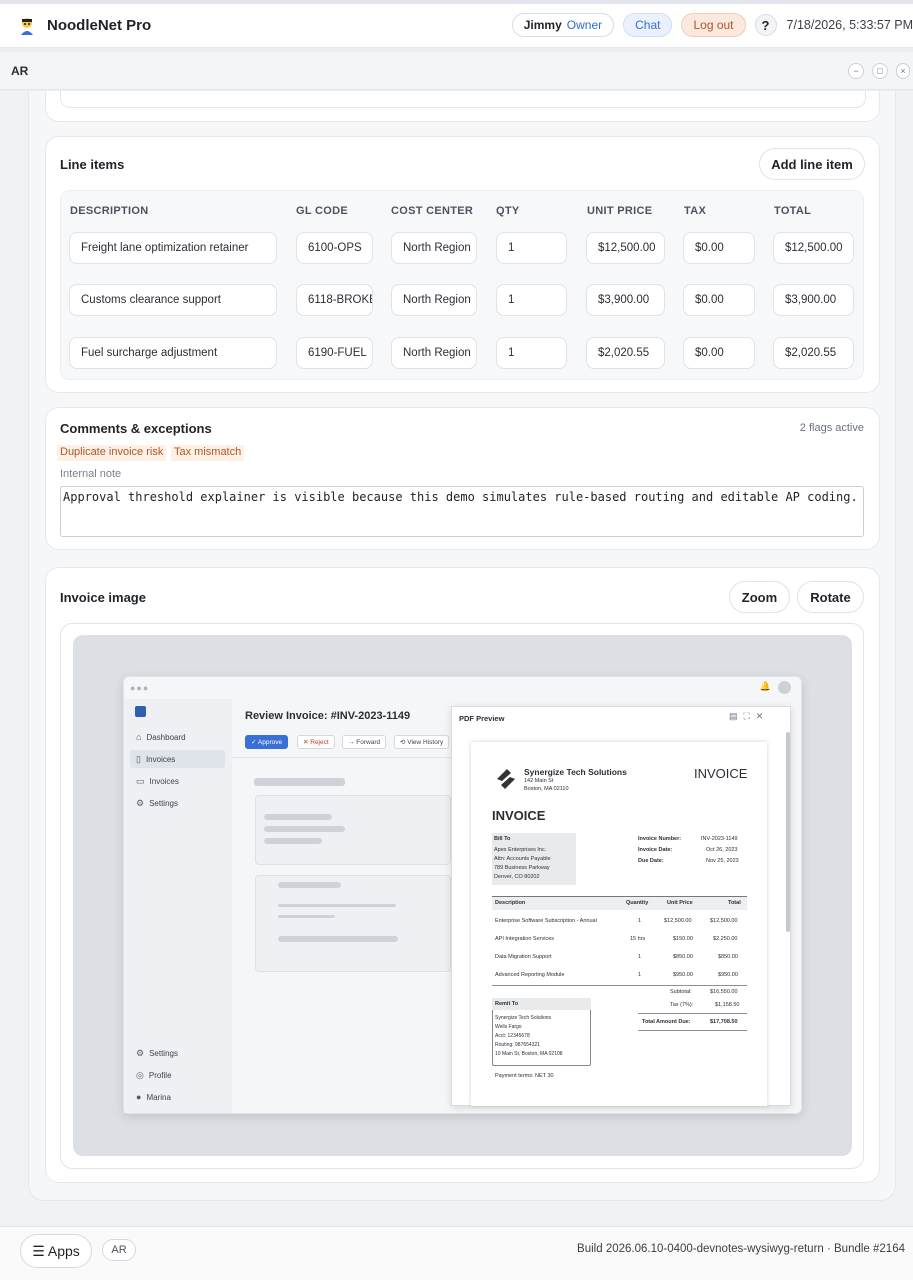 This screenshot has height=1280, width=913. Describe the element at coordinates (728, 975) in the screenshot. I see `pdf-row-total: $950.00` at that location.